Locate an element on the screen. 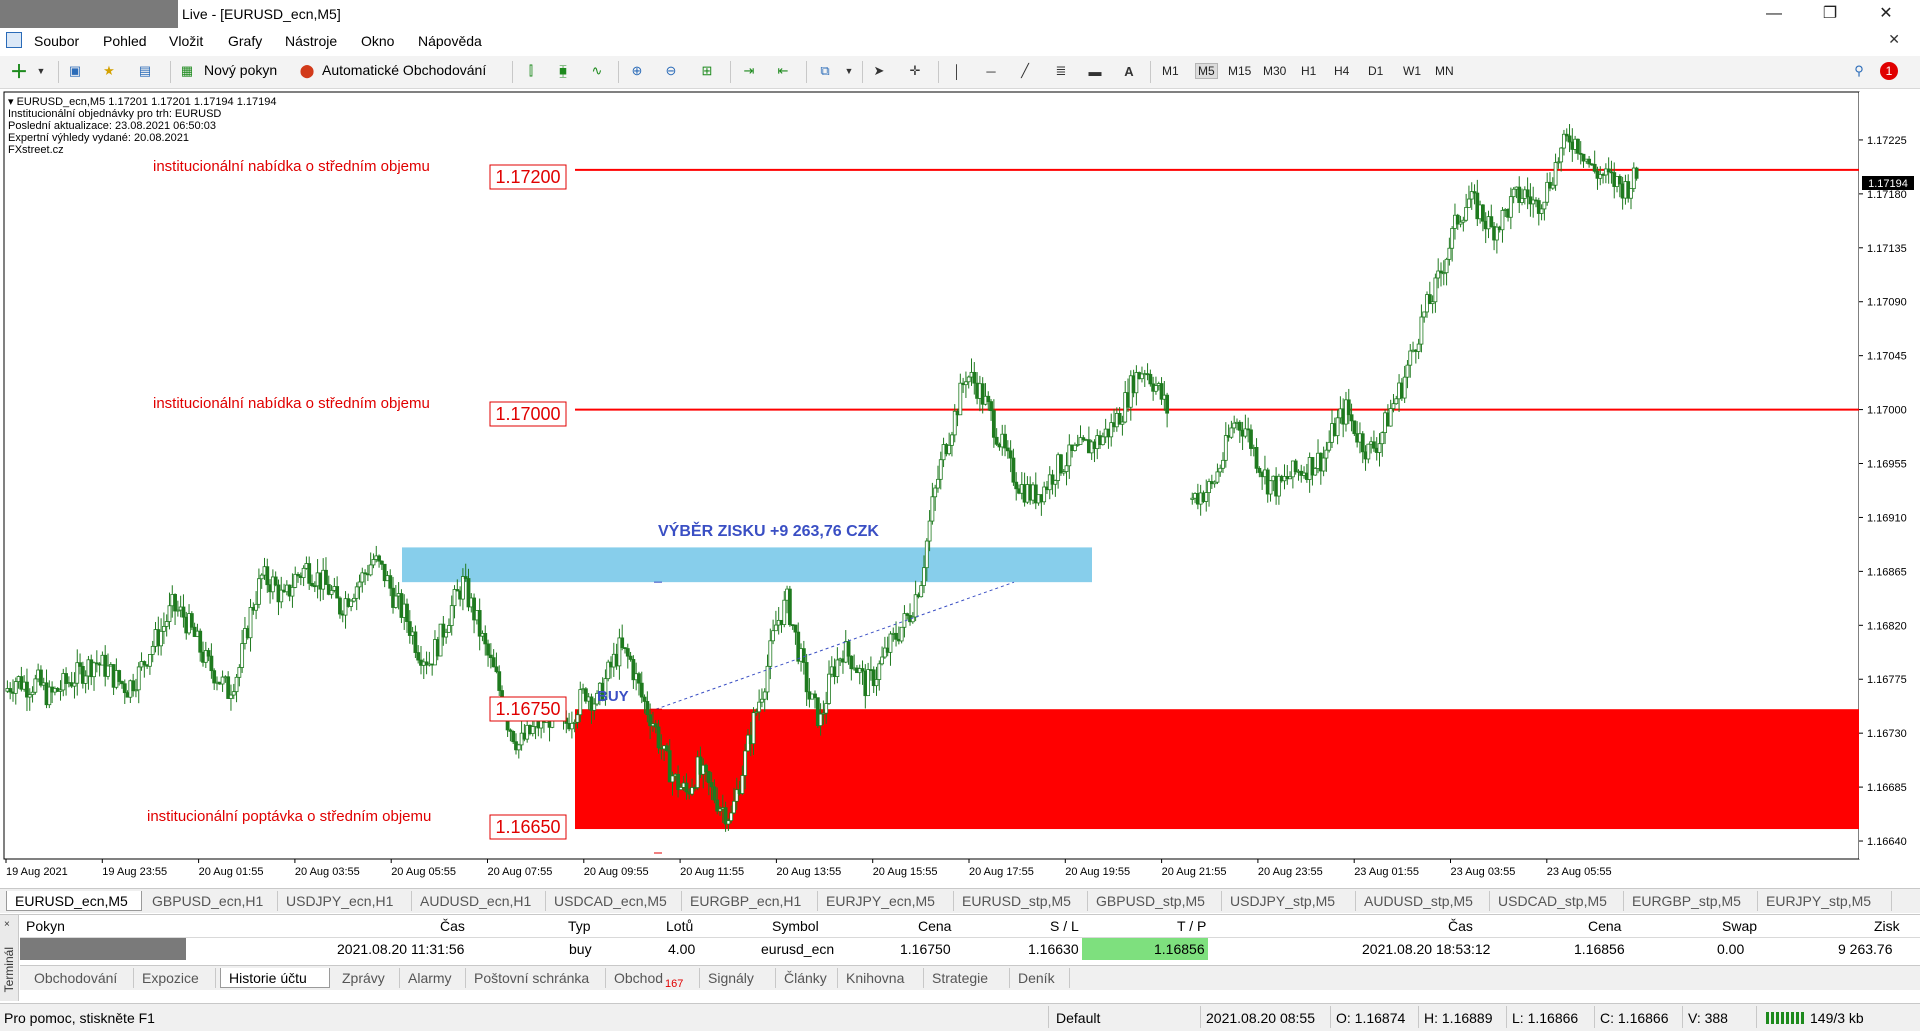 Image resolution: width=1920 pixels, height=1031 pixels. chart-tab: GBPUSD_ecn,H1 is located at coordinates (211, 901).